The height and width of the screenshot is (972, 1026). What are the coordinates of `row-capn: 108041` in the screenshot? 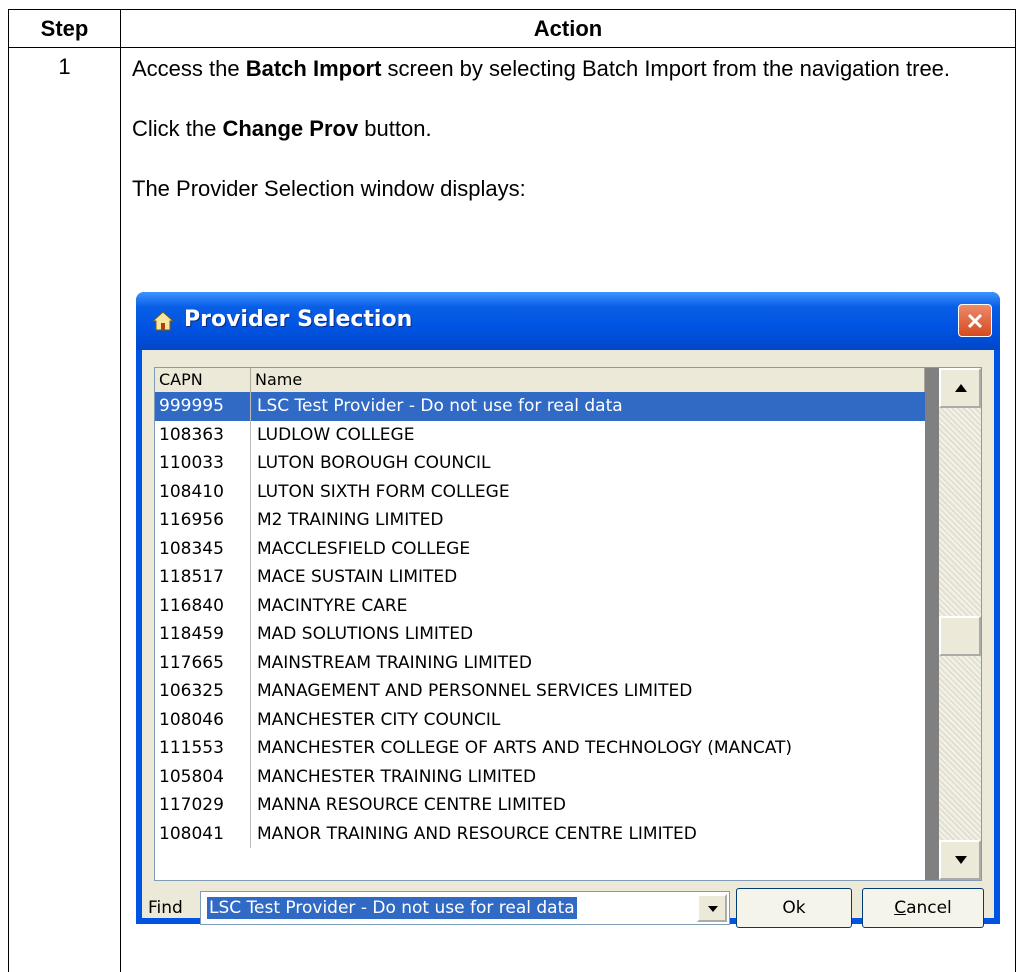 It's located at (203, 834).